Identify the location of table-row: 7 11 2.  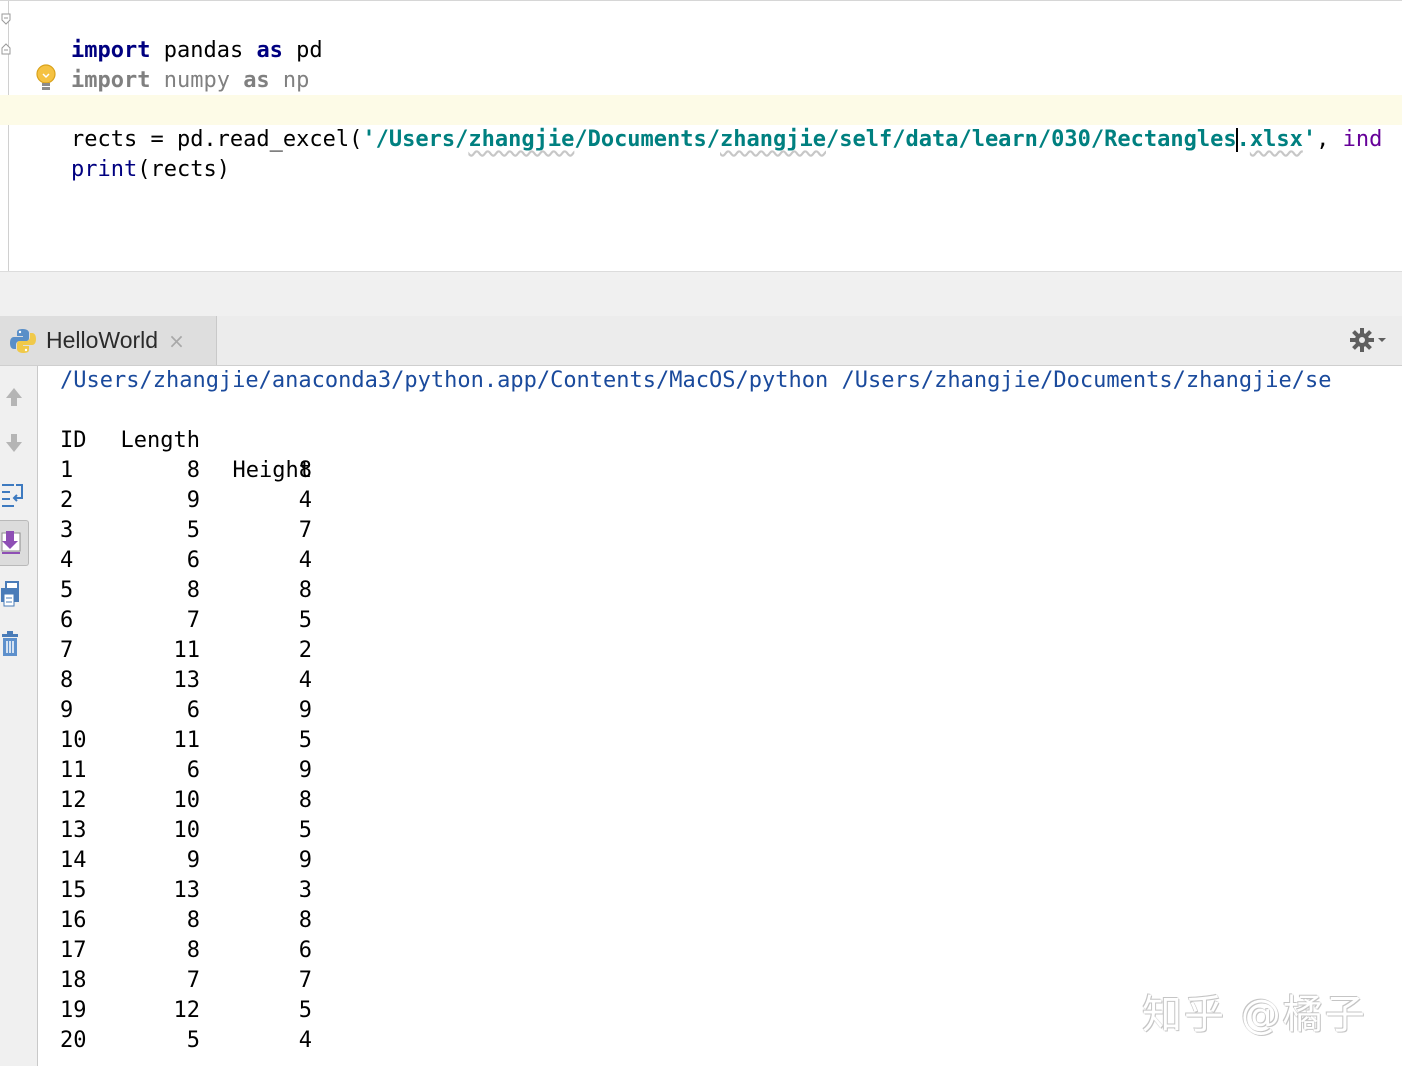
(260, 651).